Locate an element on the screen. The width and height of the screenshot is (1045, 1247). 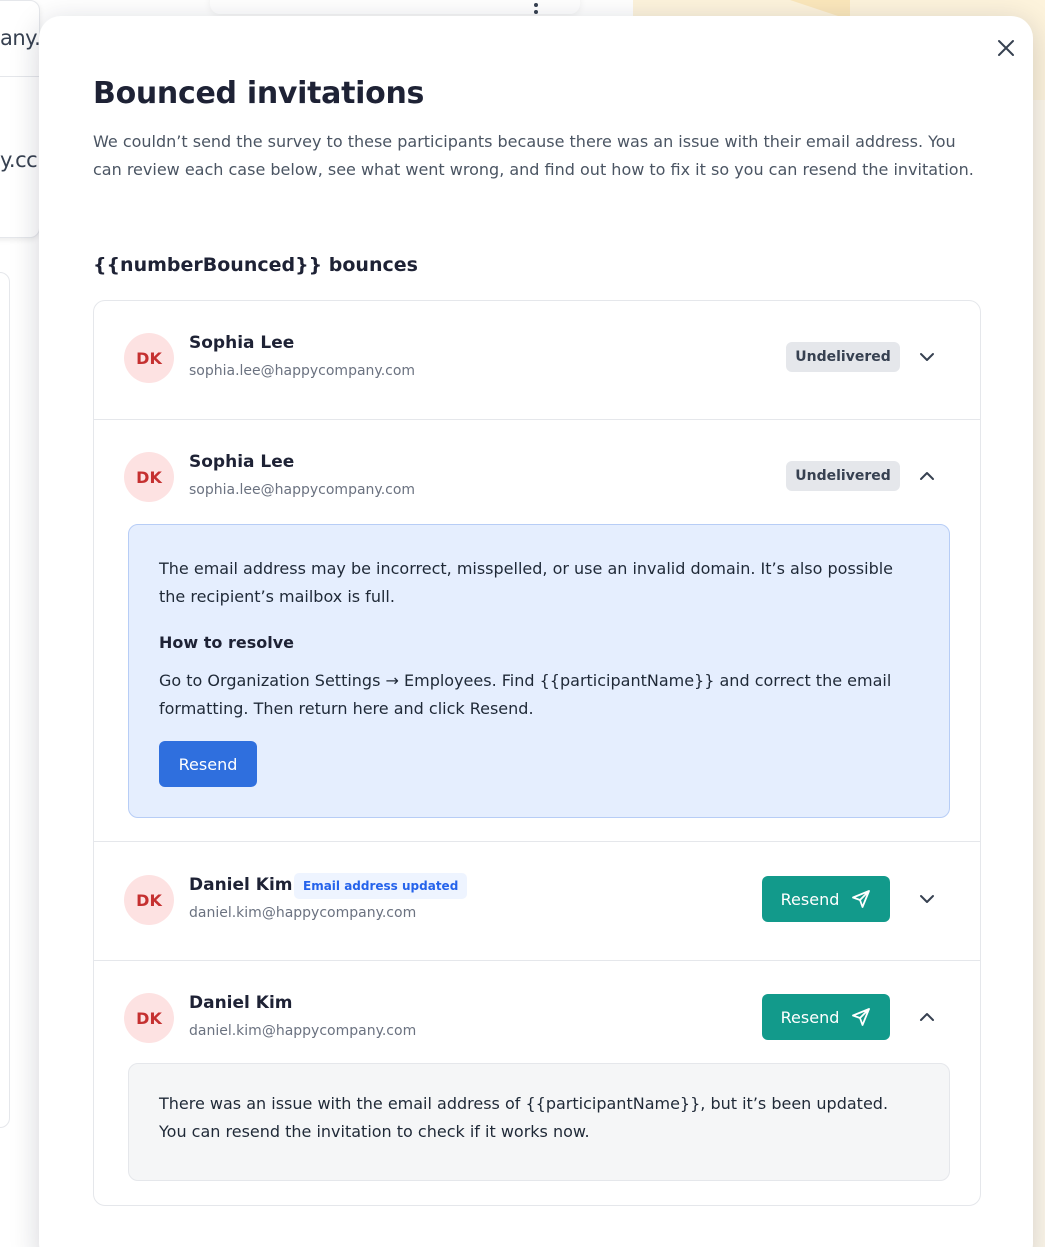
close-icon is located at coordinates (1006, 48).